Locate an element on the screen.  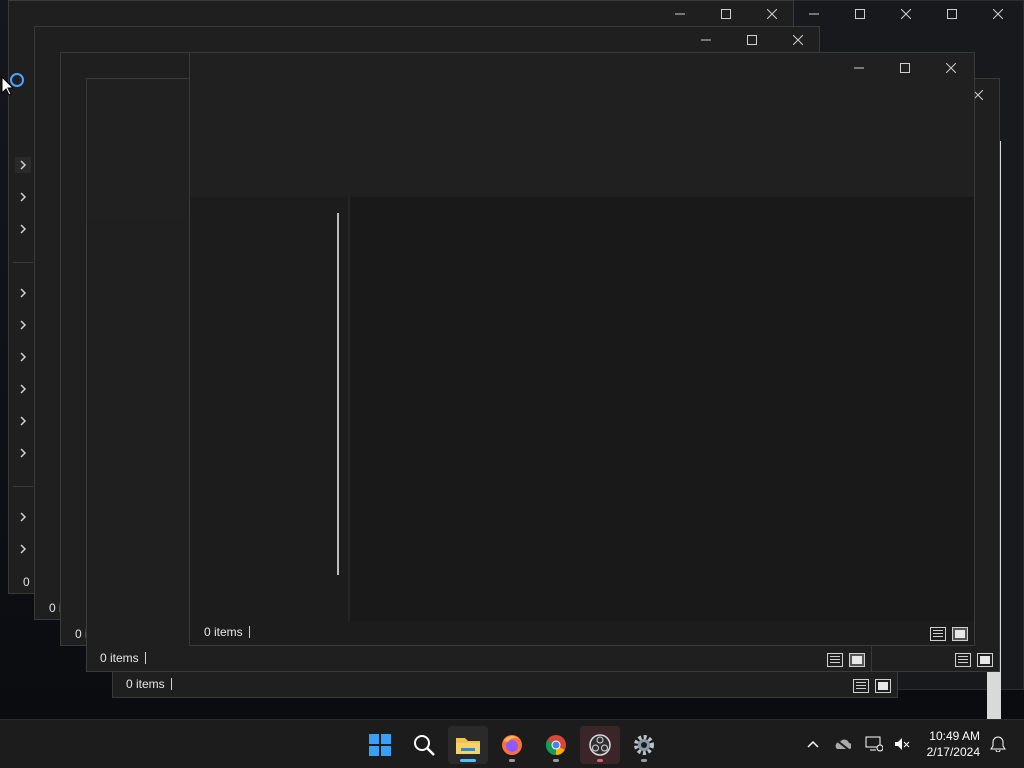
file-explorer-button is located at coordinates (468, 745).